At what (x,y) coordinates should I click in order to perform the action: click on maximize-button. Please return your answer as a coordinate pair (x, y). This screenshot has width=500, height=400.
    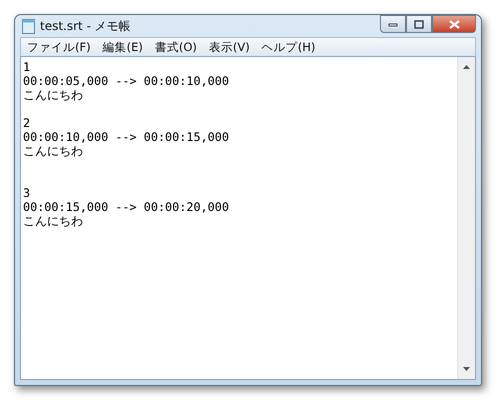
    Looking at the image, I should click on (419, 24).